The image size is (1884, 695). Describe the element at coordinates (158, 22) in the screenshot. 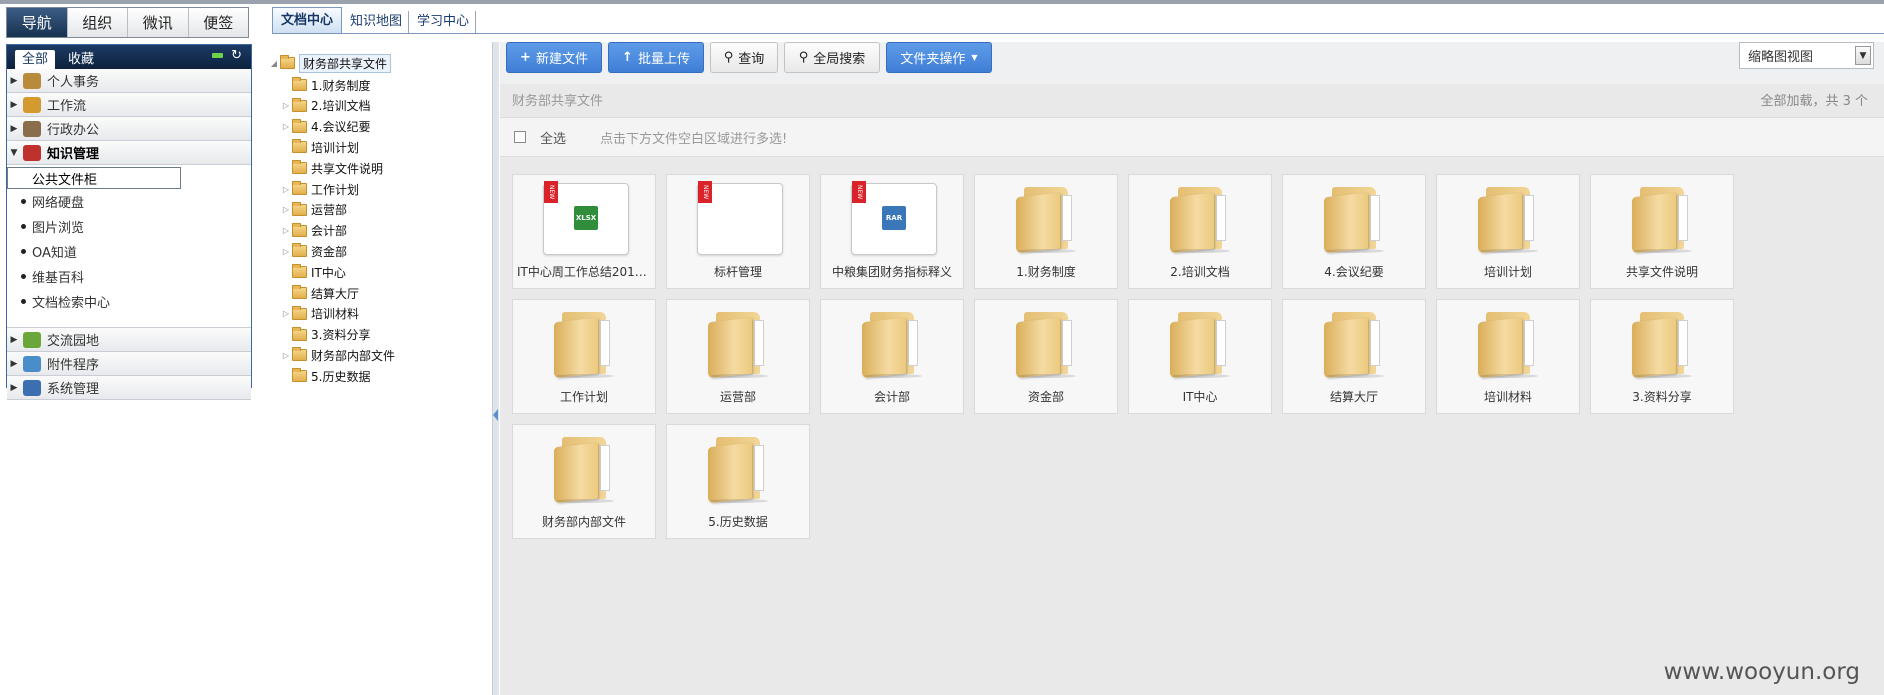

I see `tab-message: 微讯` at that location.